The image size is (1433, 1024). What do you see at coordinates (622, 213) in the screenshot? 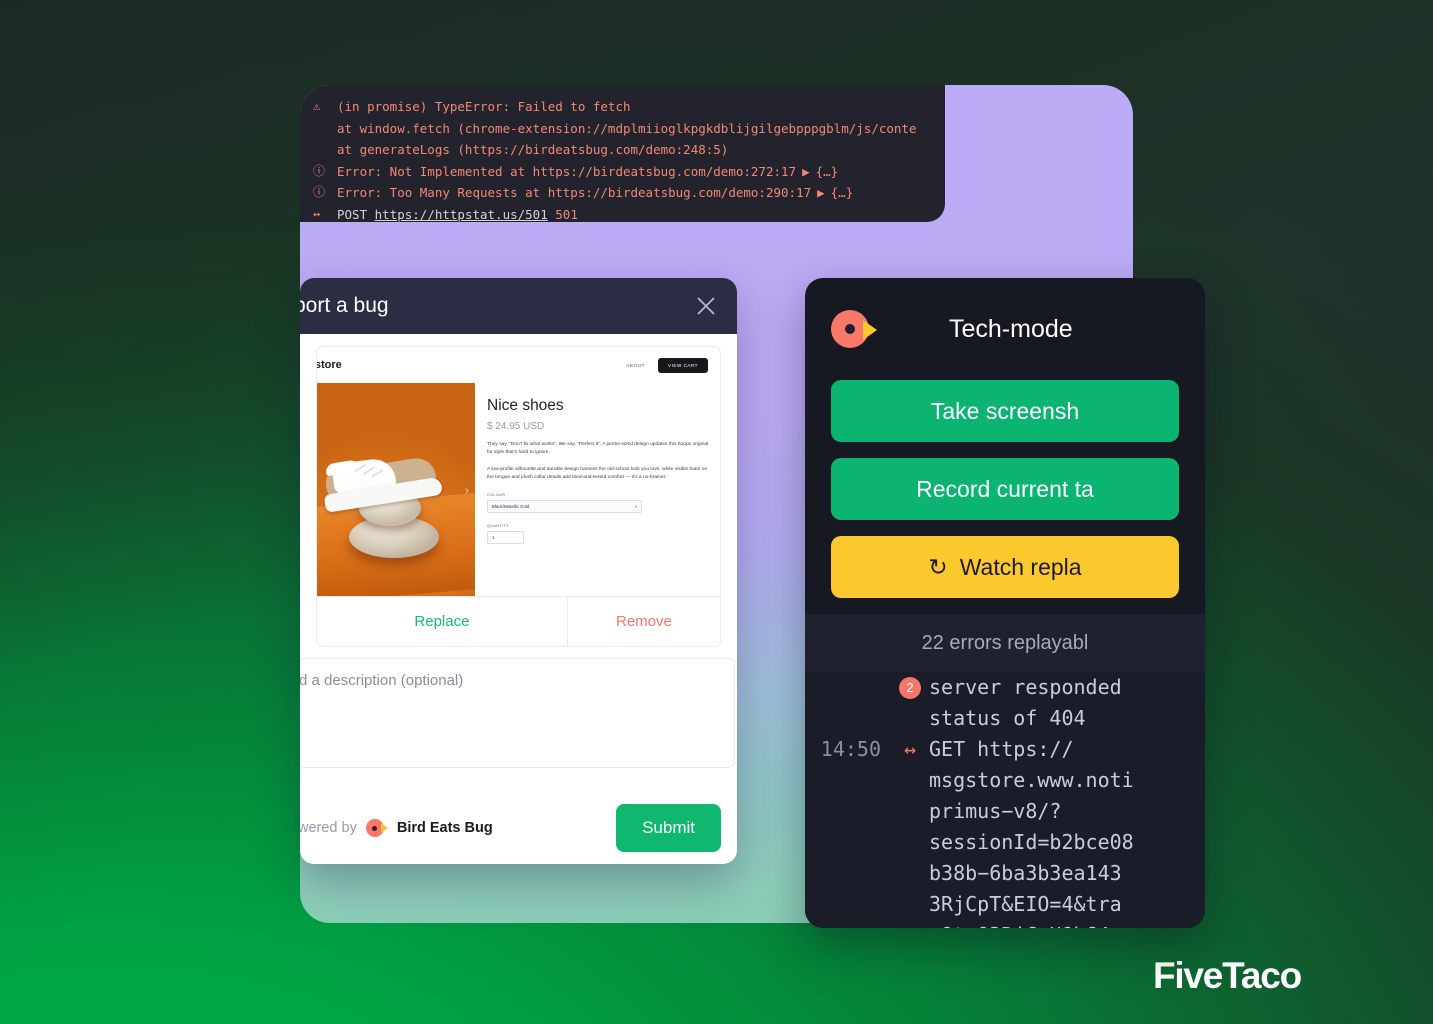
I see `console-row: ↔ POST https://httpstat.us/501 501` at bounding box center [622, 213].